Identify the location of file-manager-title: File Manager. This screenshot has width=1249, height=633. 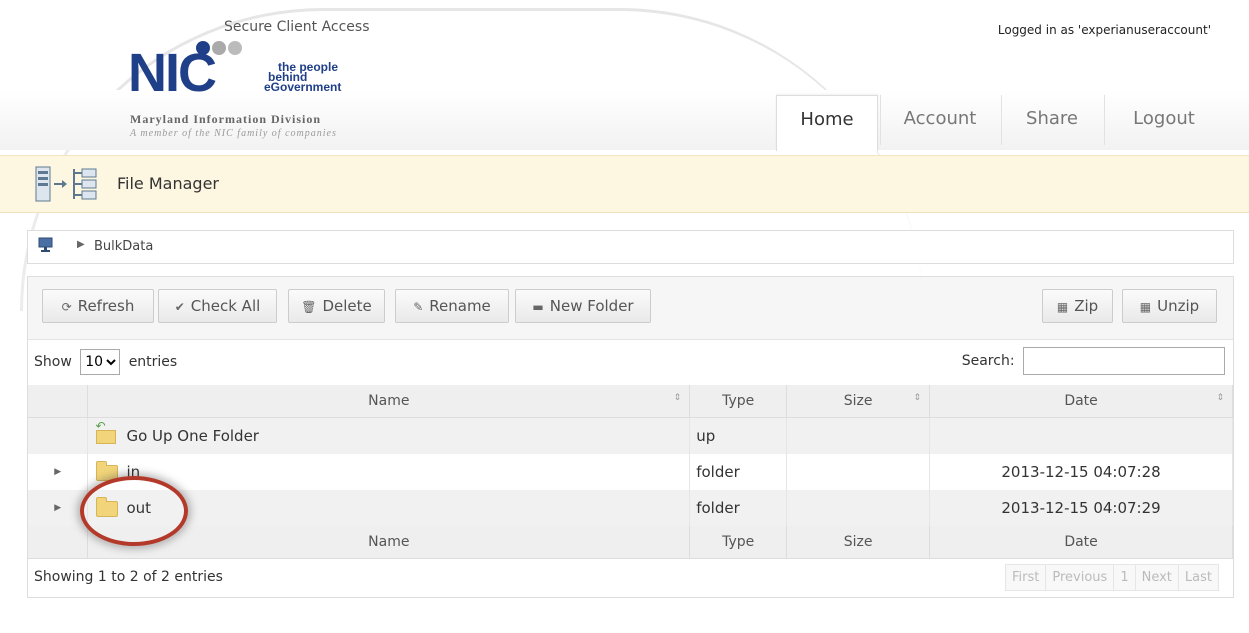
(168, 183).